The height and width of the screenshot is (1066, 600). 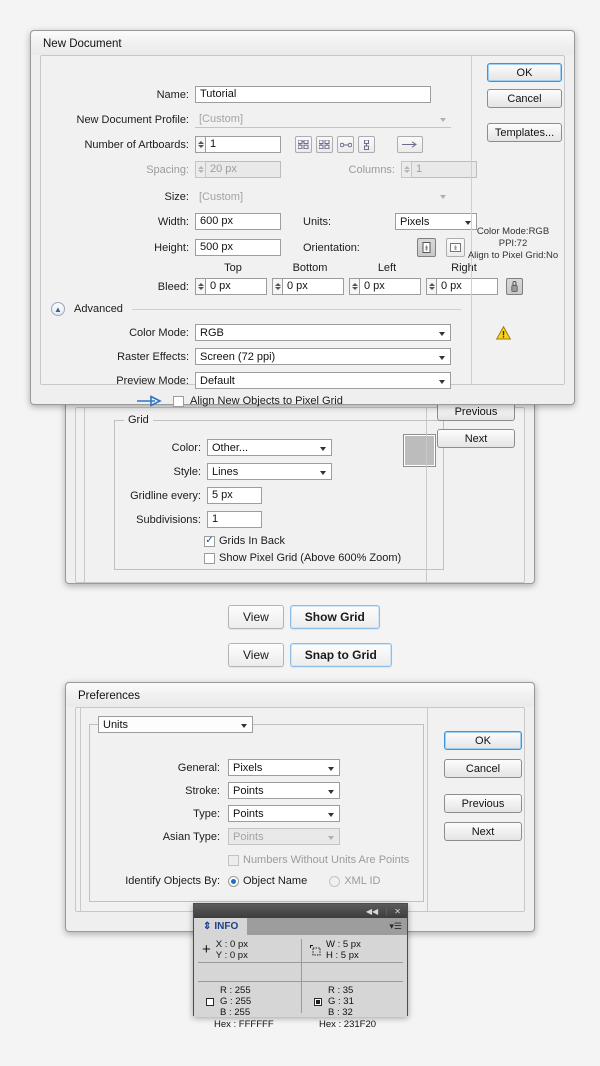 What do you see at coordinates (233, 881) in the screenshot?
I see `identify-object-name-radio` at bounding box center [233, 881].